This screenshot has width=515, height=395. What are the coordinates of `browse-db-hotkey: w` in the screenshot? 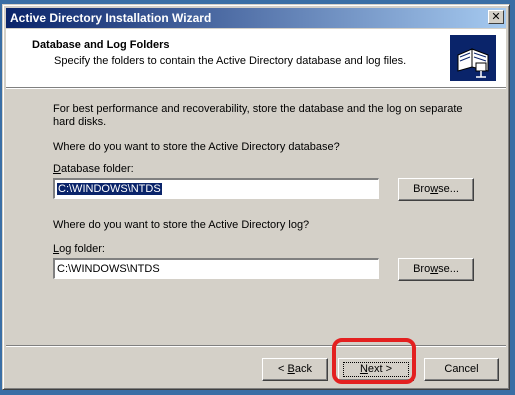 It's located at (434, 189).